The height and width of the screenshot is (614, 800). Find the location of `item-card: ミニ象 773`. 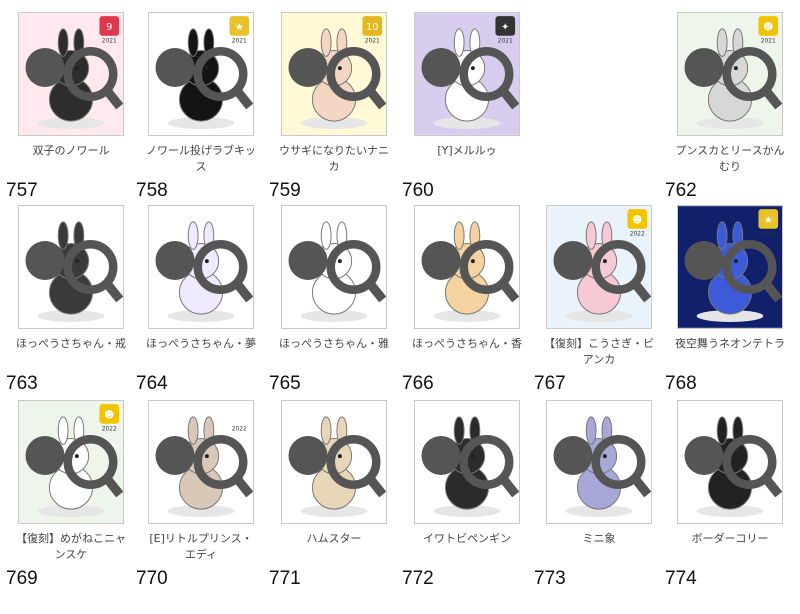

item-card: ミニ象 773 is located at coordinates (604, 498).